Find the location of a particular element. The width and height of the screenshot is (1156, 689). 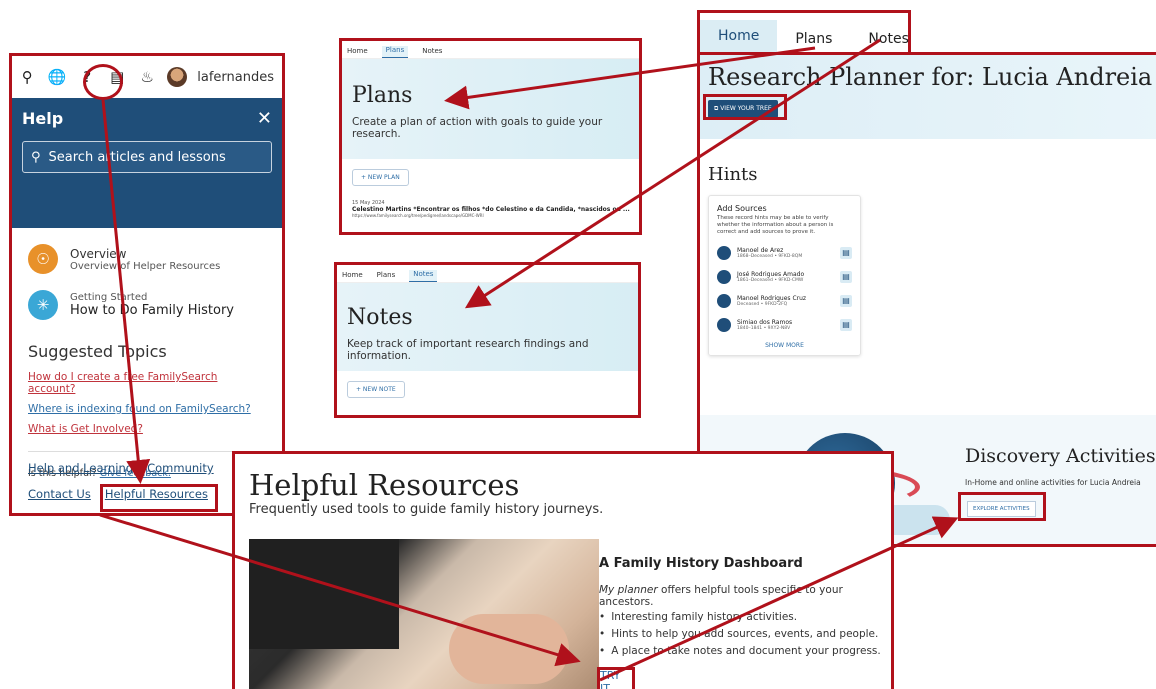

hint-person: Manoel de Arez 1868–Deceased • 9FKD-8QM ▤ is located at coordinates (784, 253).